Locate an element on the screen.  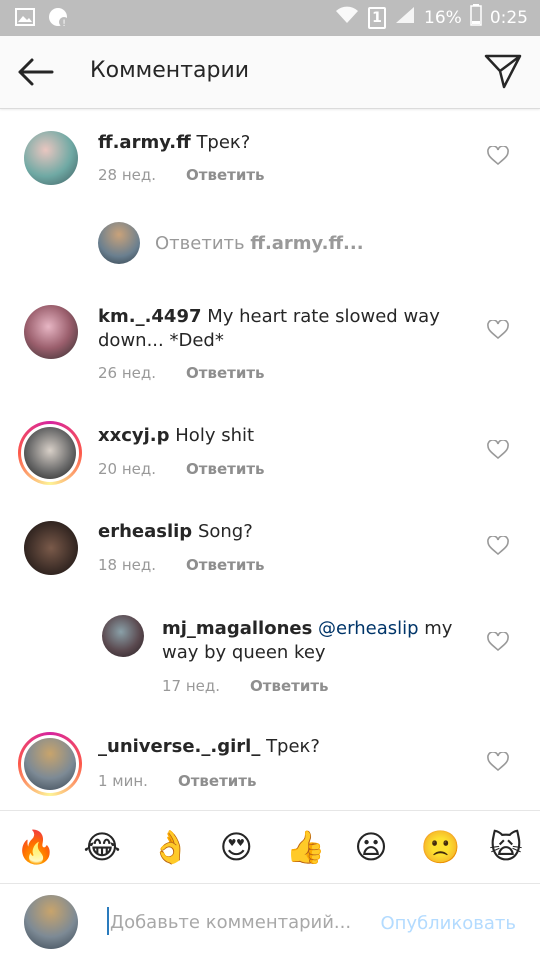
comment-username: ff.army.ff is located at coordinates (144, 142).